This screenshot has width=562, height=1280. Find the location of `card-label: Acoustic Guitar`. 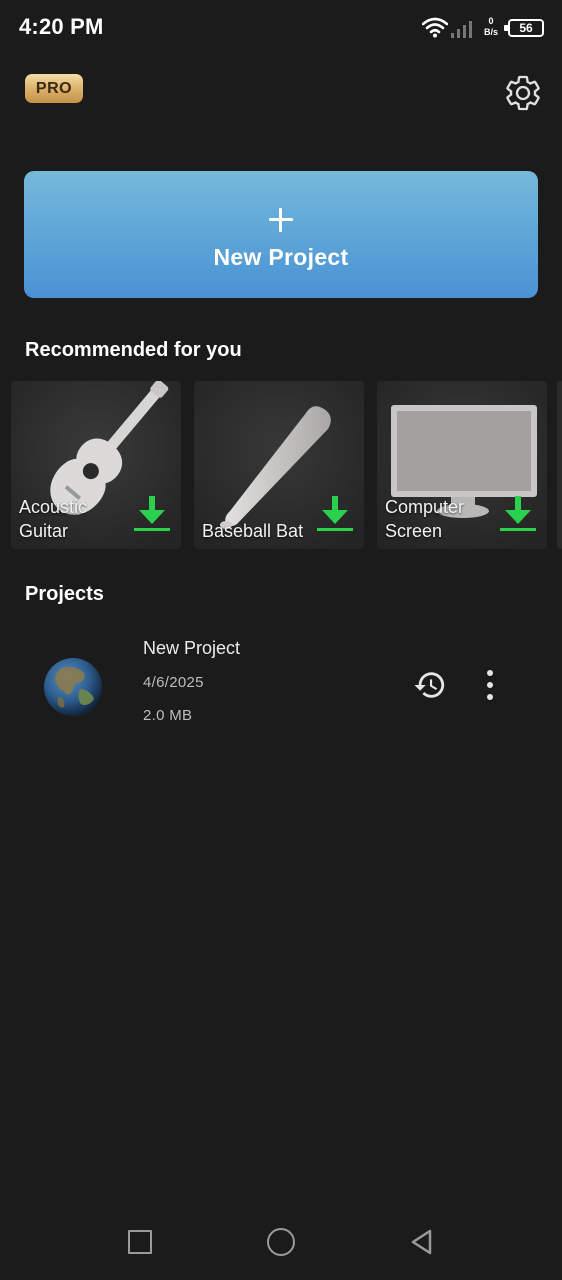

card-label: Acoustic Guitar is located at coordinates (53, 519).